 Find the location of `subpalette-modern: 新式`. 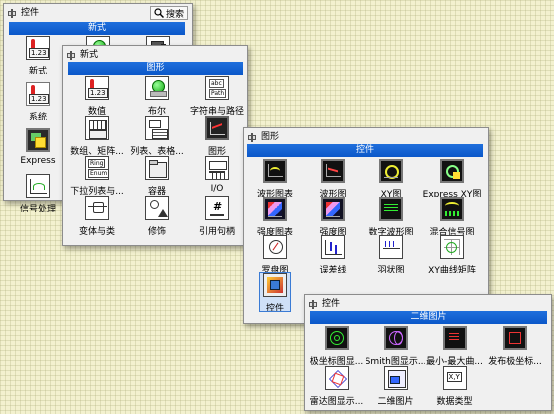

subpalette-modern: 新式 is located at coordinates (38, 55).